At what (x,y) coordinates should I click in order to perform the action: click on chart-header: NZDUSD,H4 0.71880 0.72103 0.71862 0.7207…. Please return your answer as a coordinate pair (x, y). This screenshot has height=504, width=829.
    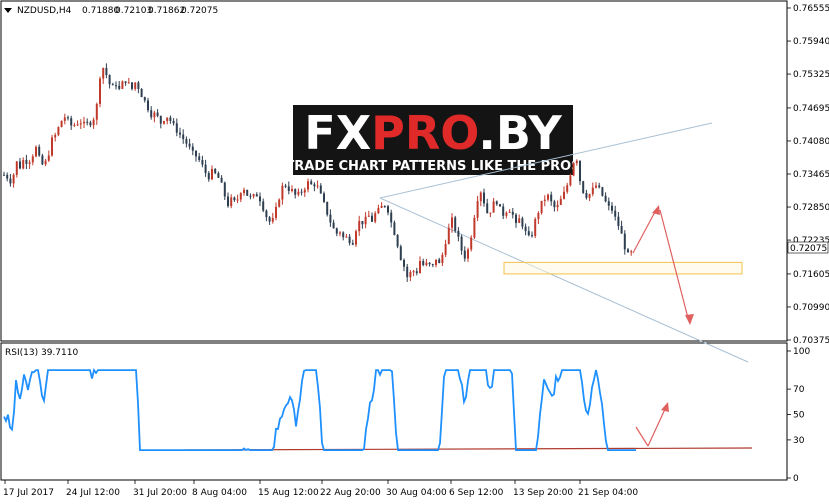
    Looking at the image, I should click on (111, 11).